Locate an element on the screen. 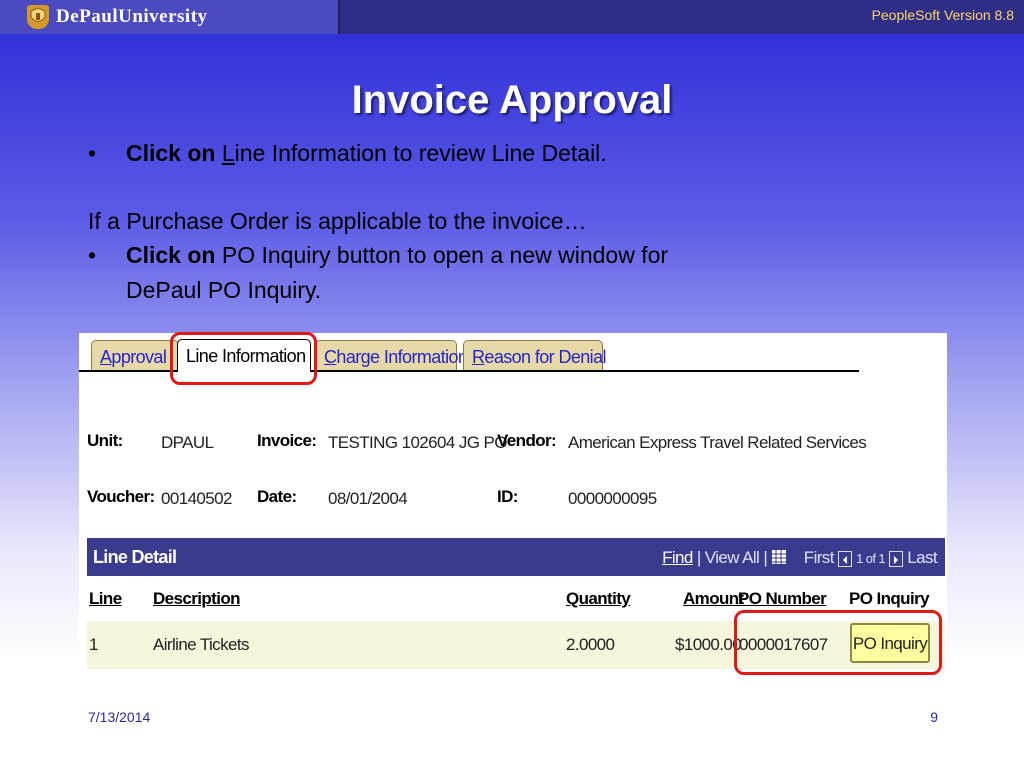 The image size is (1024, 768). line-detail-title: Line Detail is located at coordinates (135, 557).